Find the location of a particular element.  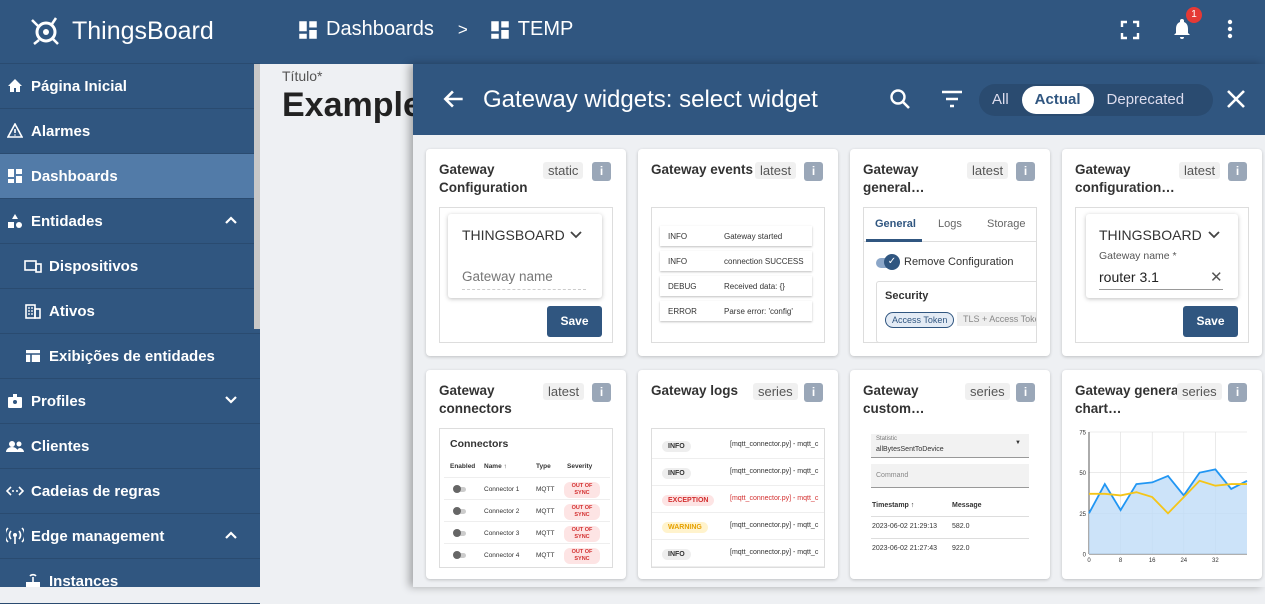

filter-all: All is located at coordinates (1000, 100).